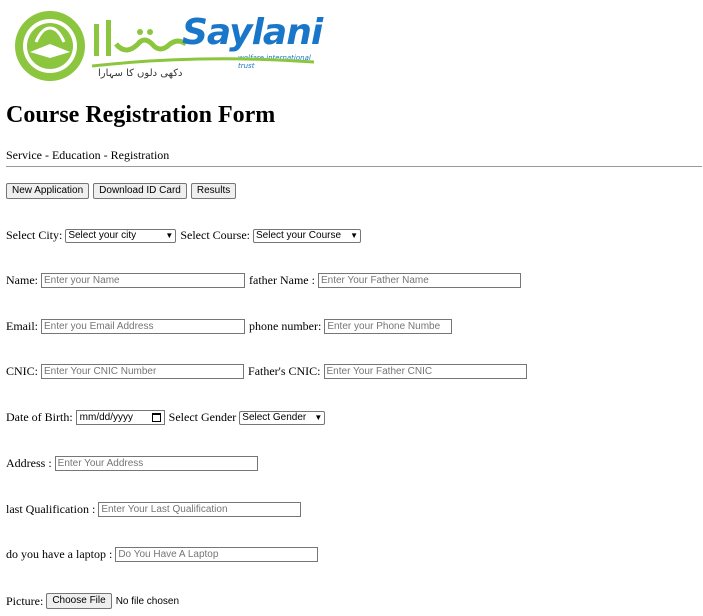 This screenshot has height=616, width=703. What do you see at coordinates (79, 601) in the screenshot?
I see `choose-file-button: Choose File` at bounding box center [79, 601].